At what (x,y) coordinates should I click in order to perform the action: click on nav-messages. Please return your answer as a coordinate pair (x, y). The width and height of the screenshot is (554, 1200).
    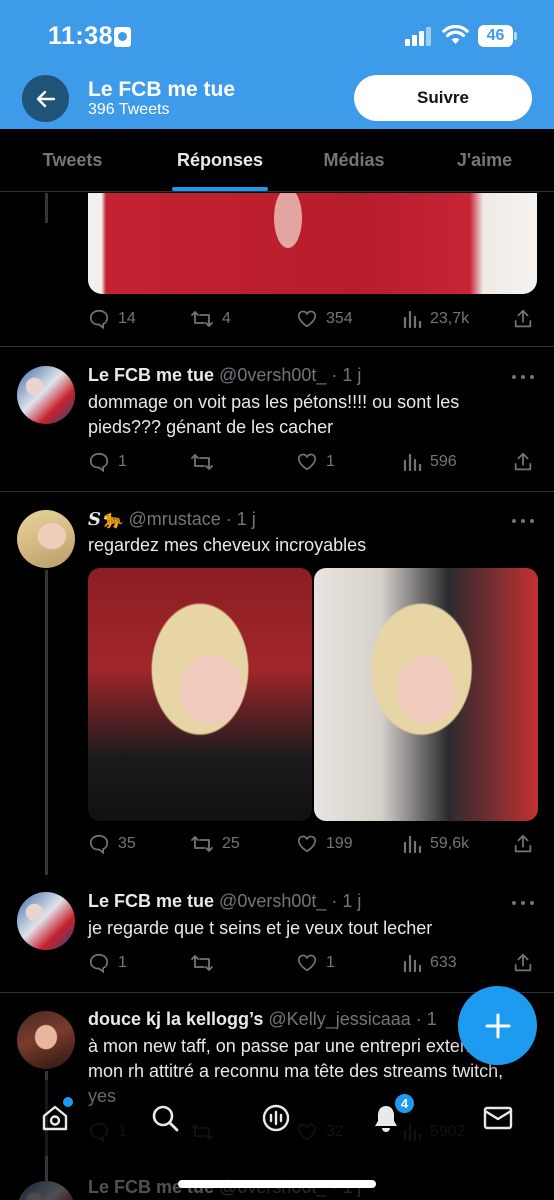
    Looking at the image, I should click on (498, 1118).